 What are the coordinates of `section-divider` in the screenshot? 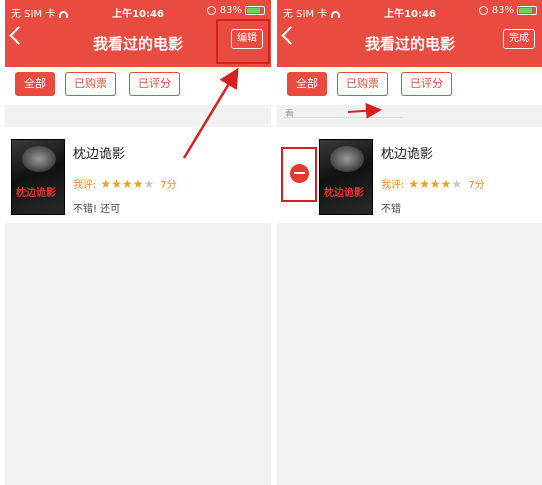 It's located at (343, 117).